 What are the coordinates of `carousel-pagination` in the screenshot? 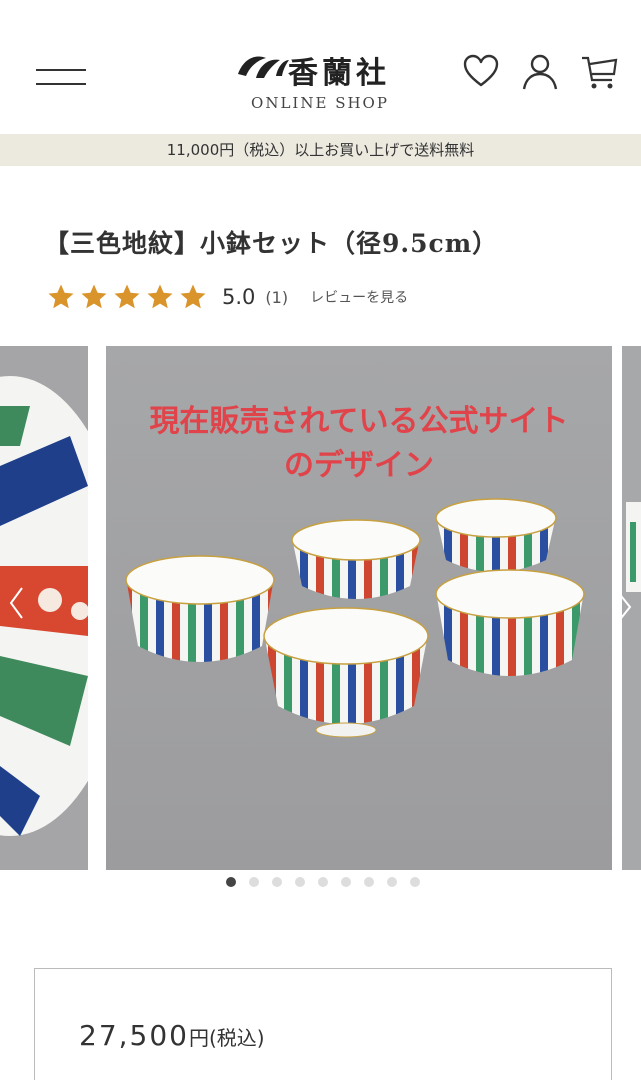 It's located at (323, 882).